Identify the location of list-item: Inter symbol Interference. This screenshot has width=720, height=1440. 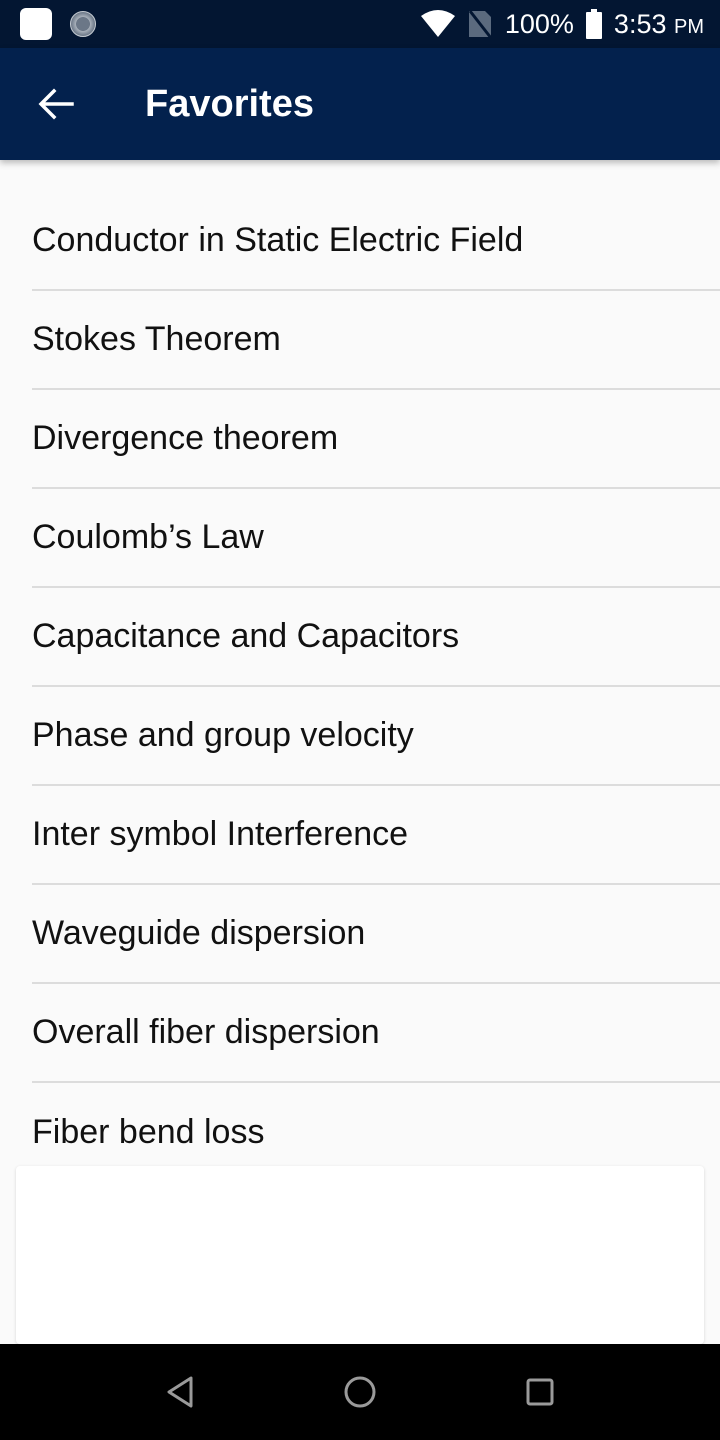
(376, 835).